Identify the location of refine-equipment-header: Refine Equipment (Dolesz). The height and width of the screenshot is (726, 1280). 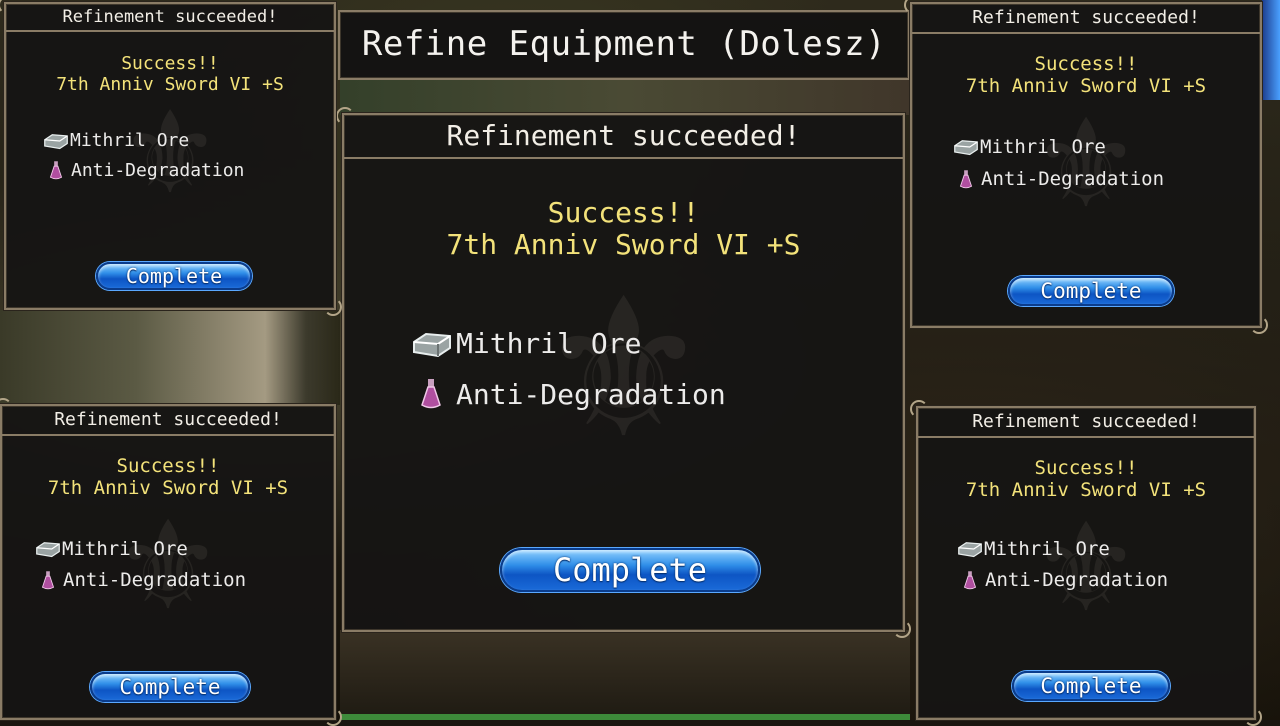
(624, 45).